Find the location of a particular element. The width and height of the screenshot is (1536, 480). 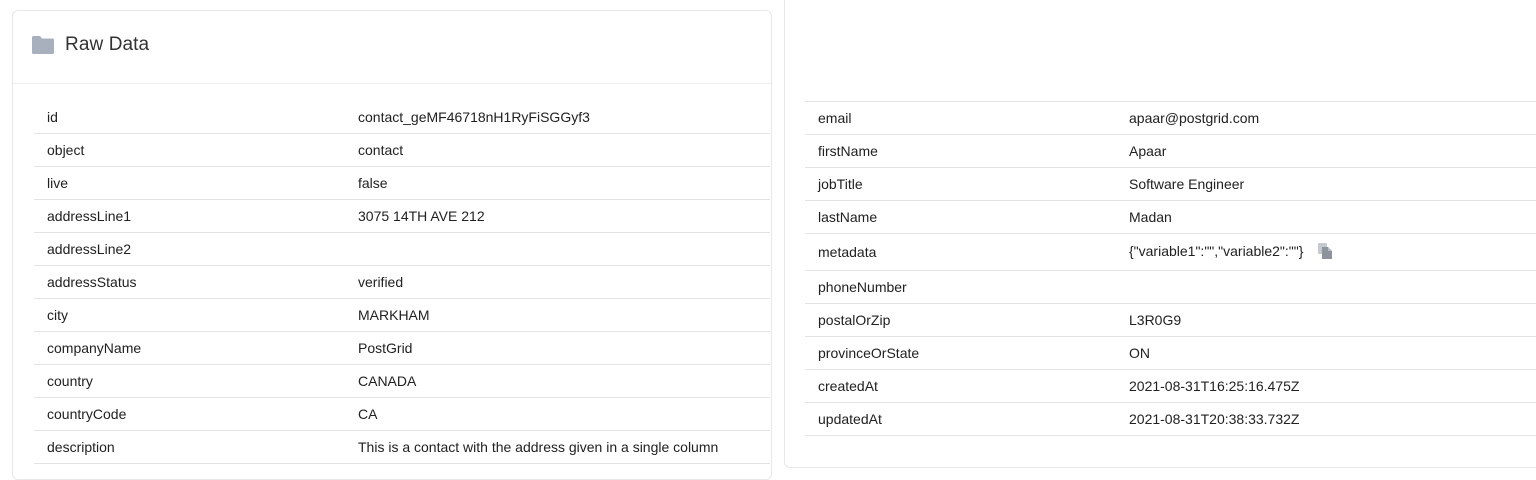

row-value: contact_geMF46718nH1RyFiSGGyf3 is located at coordinates (564, 117).